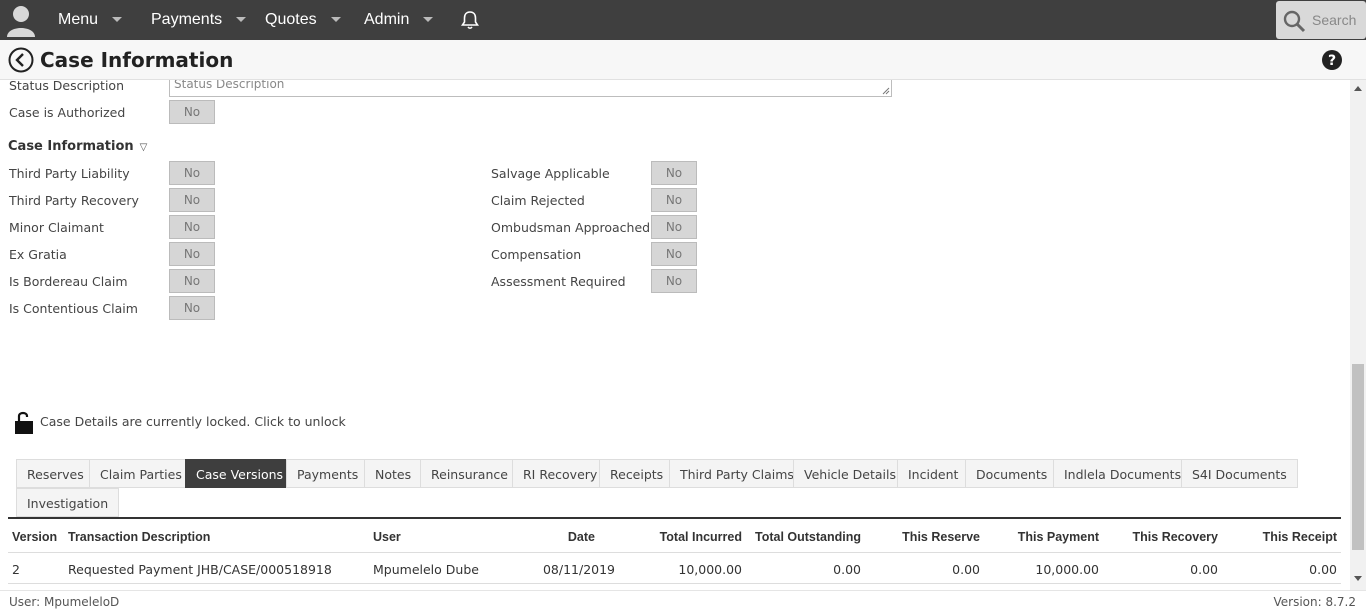 The width and height of the screenshot is (1366, 613). What do you see at coordinates (16, 569) in the screenshot?
I see `cell-version: 2` at bounding box center [16, 569].